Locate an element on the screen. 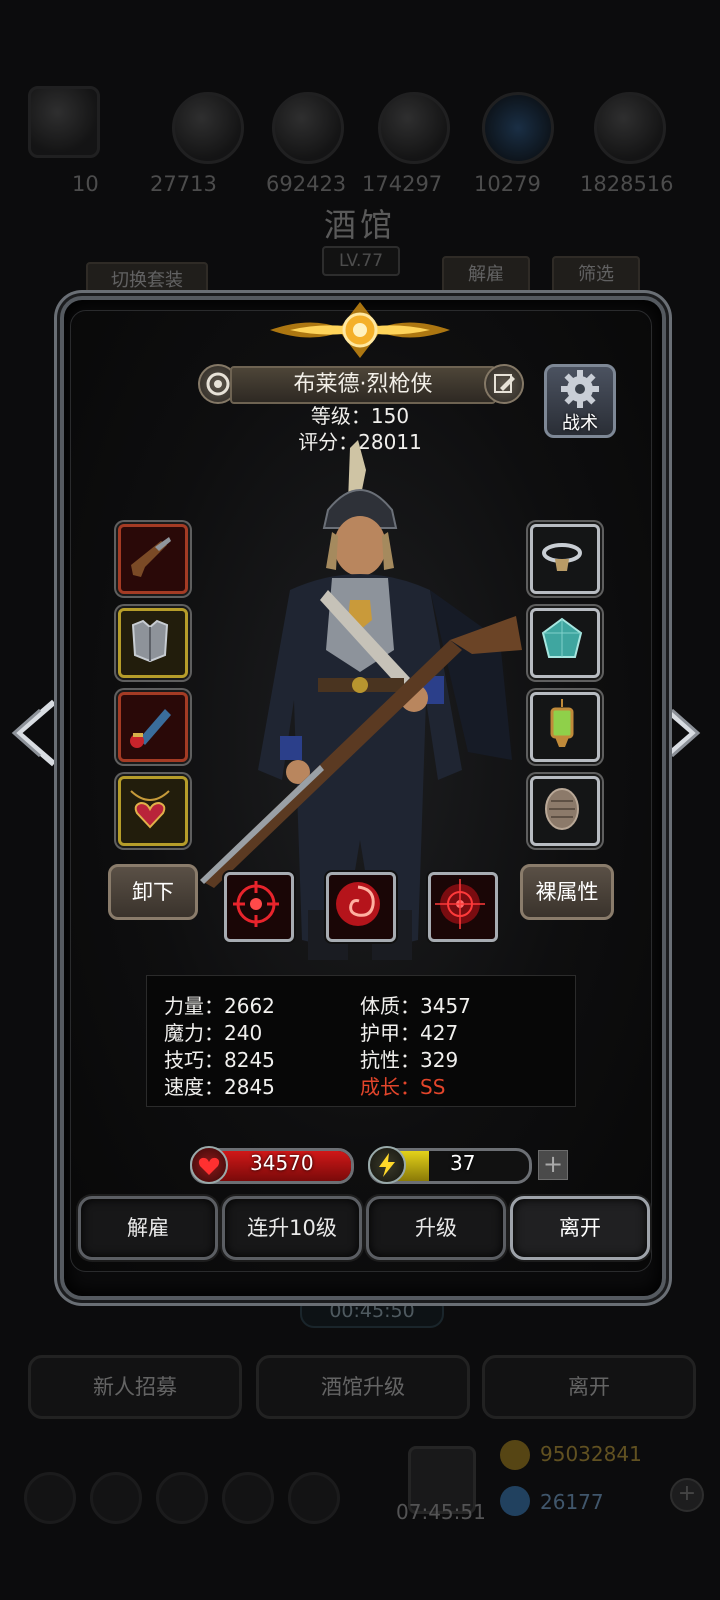 This screenshot has width=720, height=1600. rename-button is located at coordinates (504, 384).